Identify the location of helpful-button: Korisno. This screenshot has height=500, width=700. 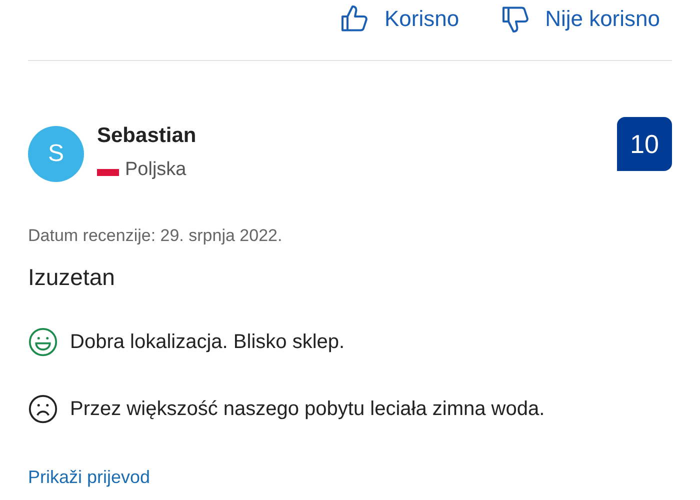
(399, 18).